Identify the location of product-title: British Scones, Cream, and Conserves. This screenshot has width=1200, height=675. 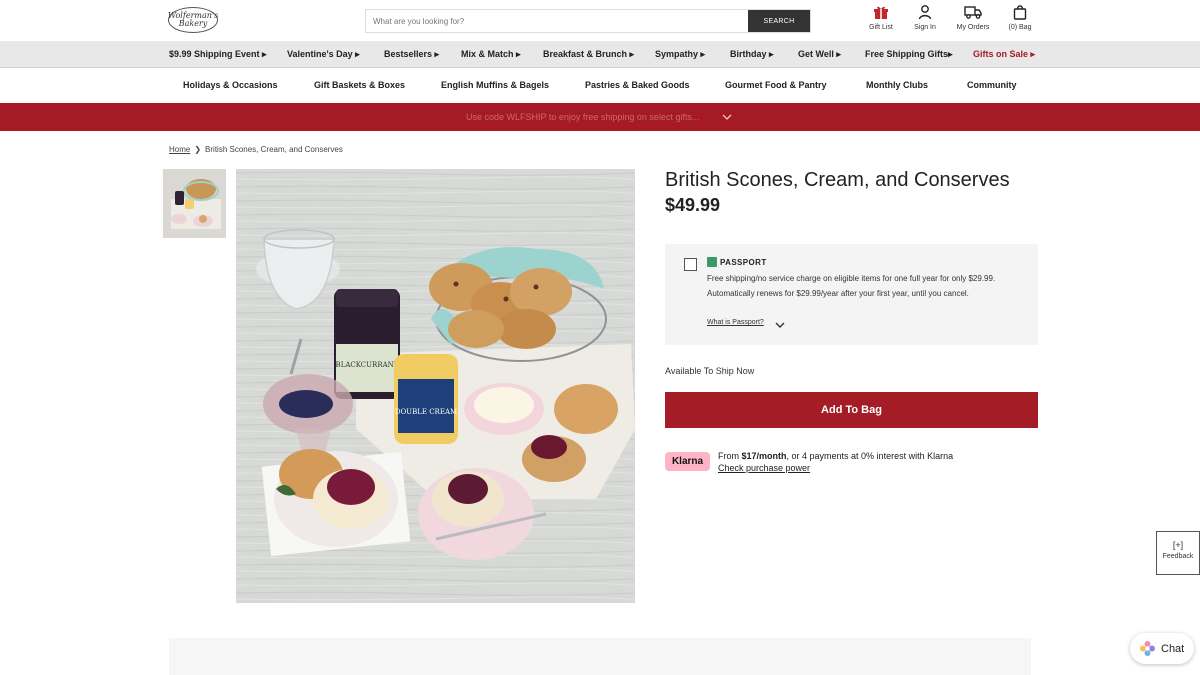
(837, 180).